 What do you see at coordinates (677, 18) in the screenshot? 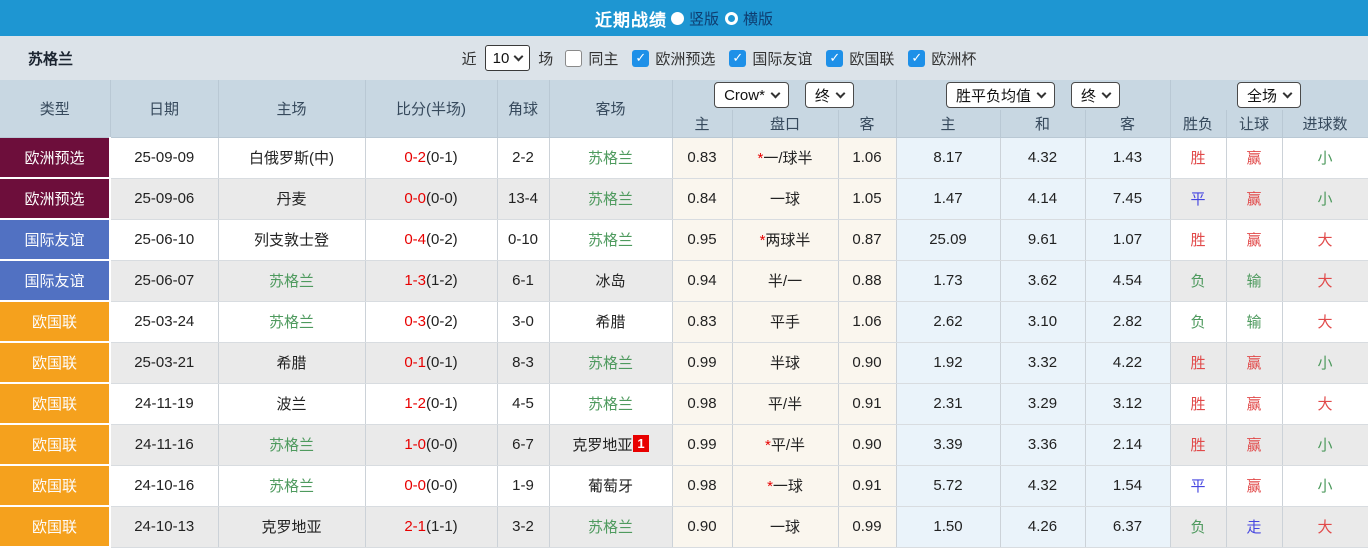
I see `radio-selected-icon` at bounding box center [677, 18].